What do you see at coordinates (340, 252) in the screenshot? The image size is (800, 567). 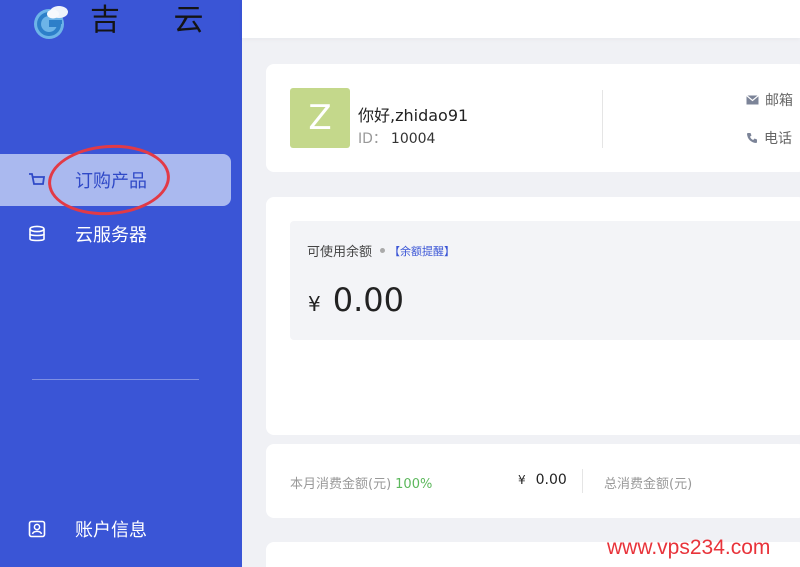 I see `balance-title: 可使用余额` at bounding box center [340, 252].